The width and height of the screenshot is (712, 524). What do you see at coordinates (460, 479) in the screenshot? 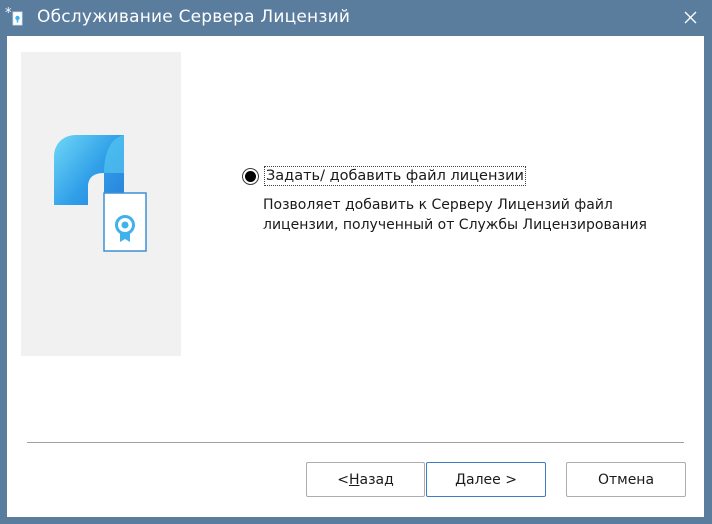
I see `next-button-mnemonic: Д` at bounding box center [460, 479].